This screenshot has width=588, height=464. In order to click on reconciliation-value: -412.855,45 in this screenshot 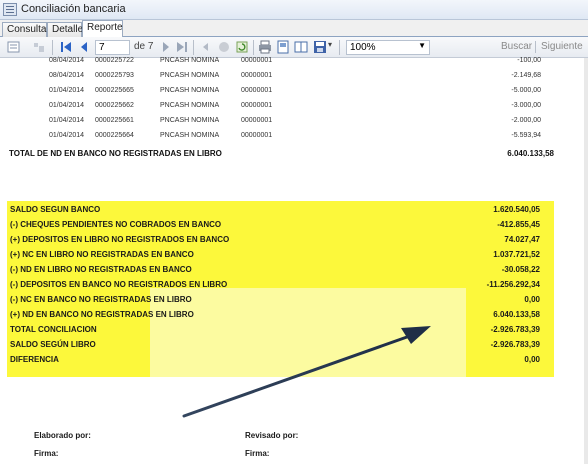, I will do `click(518, 224)`.